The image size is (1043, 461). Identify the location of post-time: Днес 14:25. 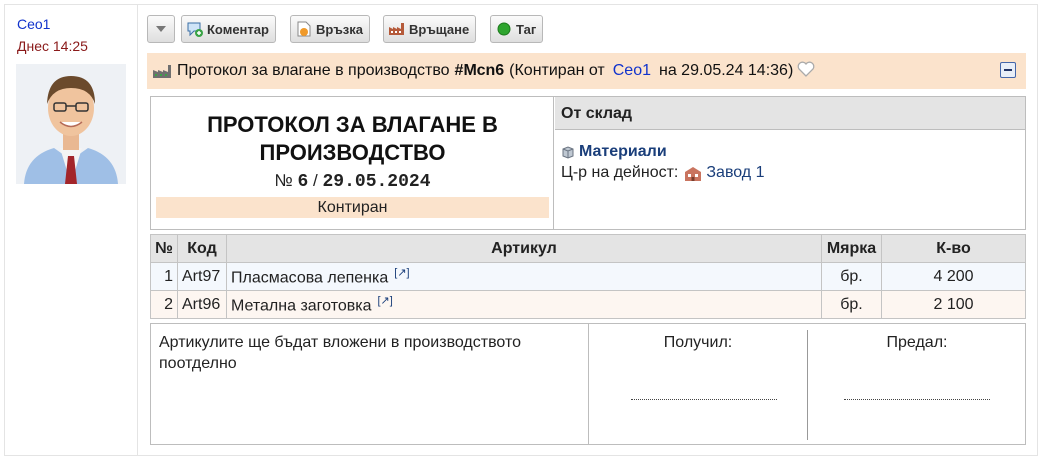
(52, 46).